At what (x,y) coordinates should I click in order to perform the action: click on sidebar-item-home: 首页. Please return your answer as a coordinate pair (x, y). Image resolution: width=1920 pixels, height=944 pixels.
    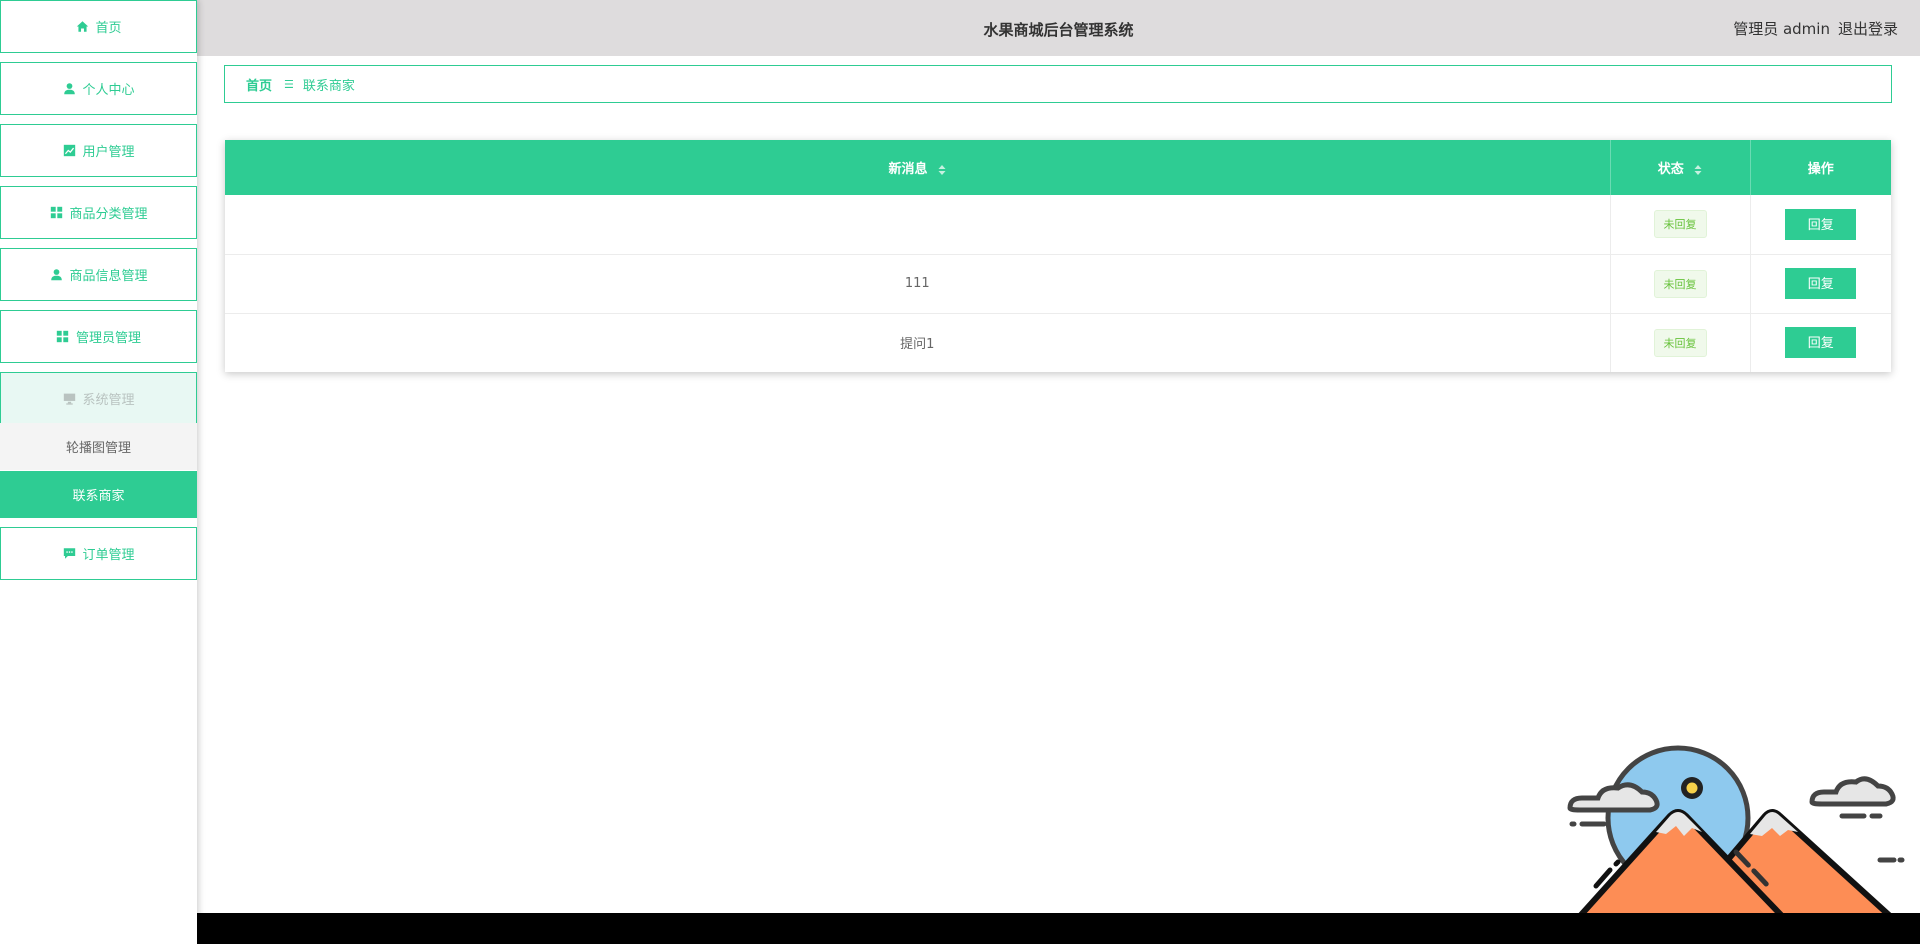
    Looking at the image, I should click on (98, 26).